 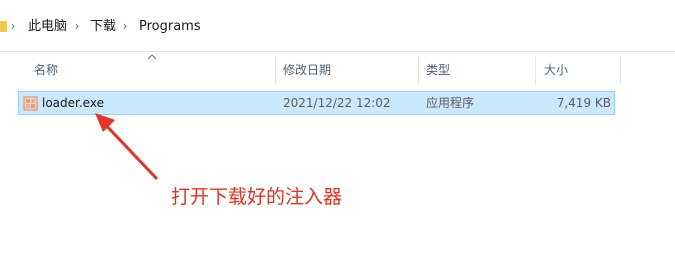 I want to click on annotation-text: 打开下载好的注入器, so click(x=257, y=197).